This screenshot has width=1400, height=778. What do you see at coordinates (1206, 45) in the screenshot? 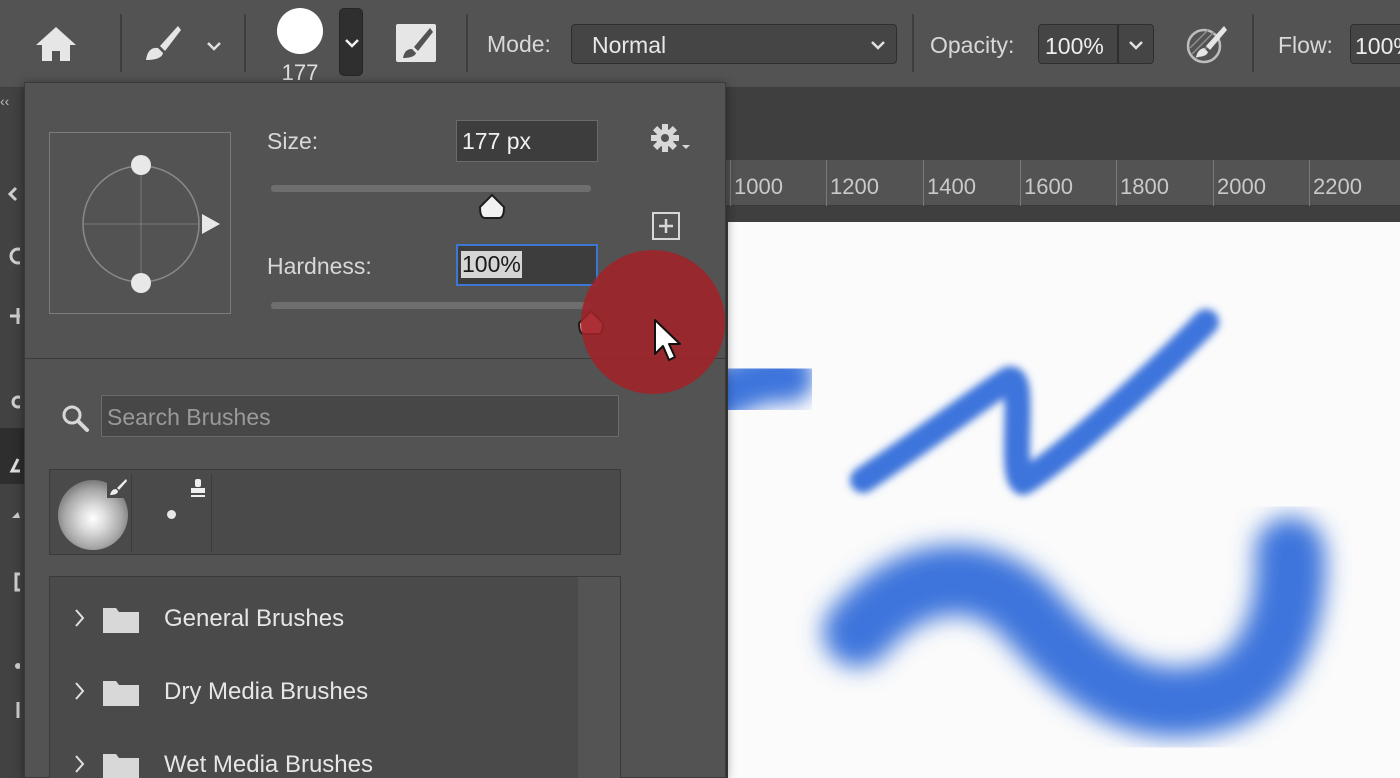
I see `pressure-opacity-icon` at bounding box center [1206, 45].